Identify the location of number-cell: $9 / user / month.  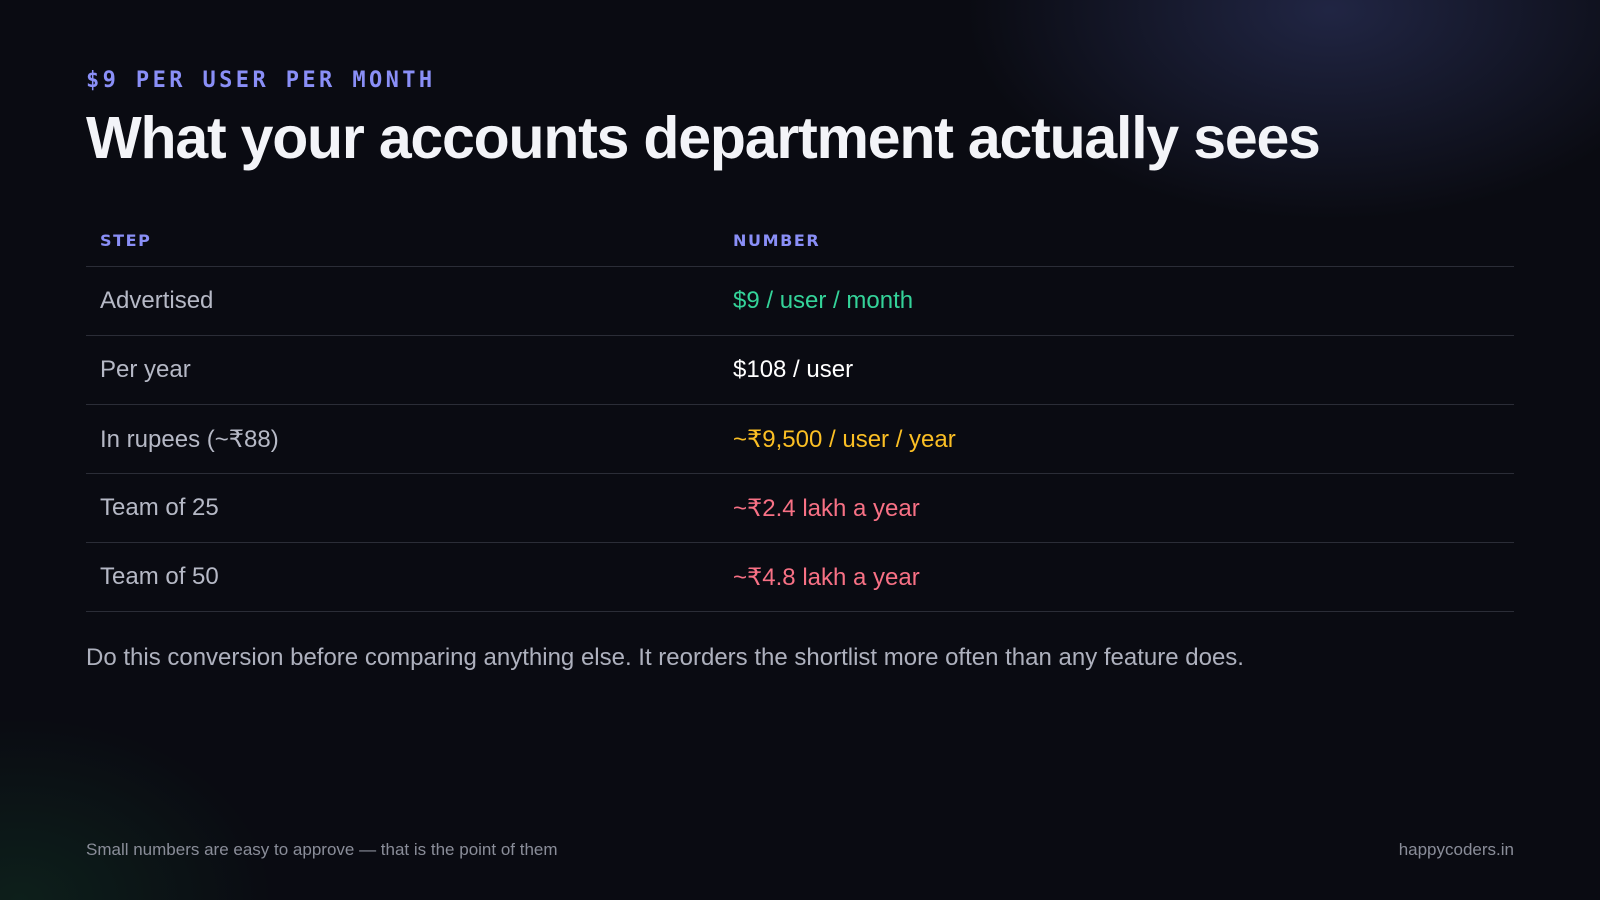
(823, 300).